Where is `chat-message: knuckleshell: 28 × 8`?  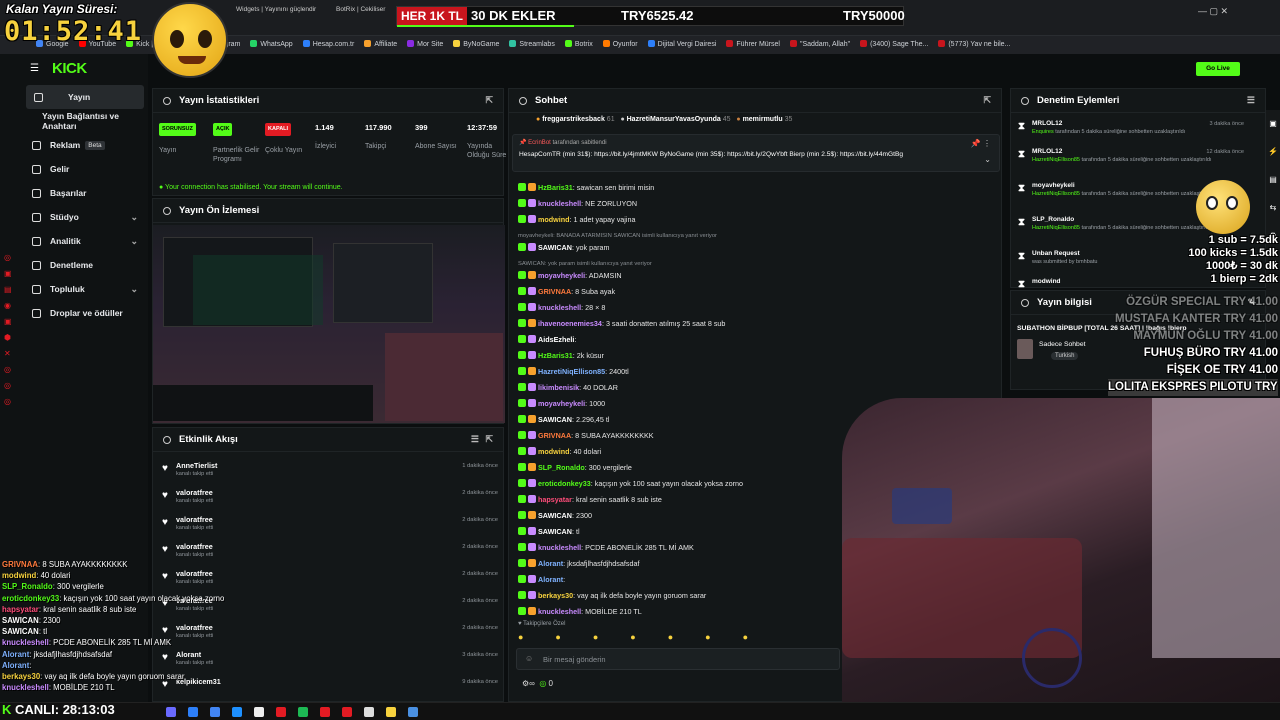
chat-message: knuckleshell: 28 × 8 is located at coordinates (561, 307).